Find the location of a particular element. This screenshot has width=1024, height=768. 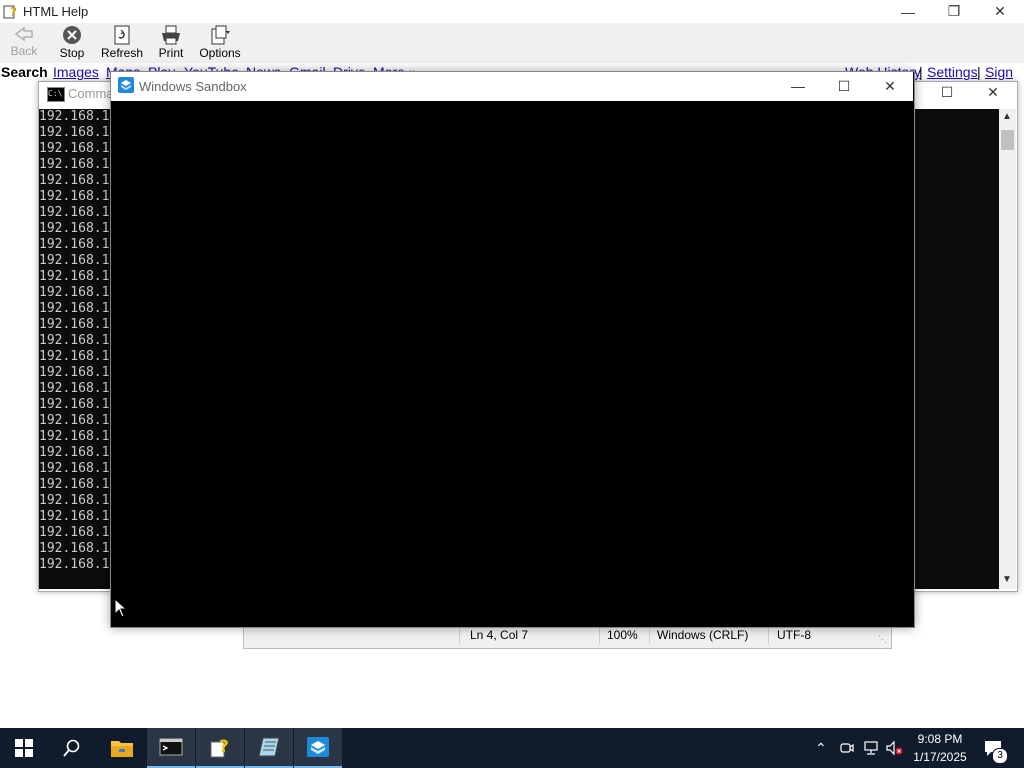

notification-count-badge: 3 is located at coordinates (1000, 756).